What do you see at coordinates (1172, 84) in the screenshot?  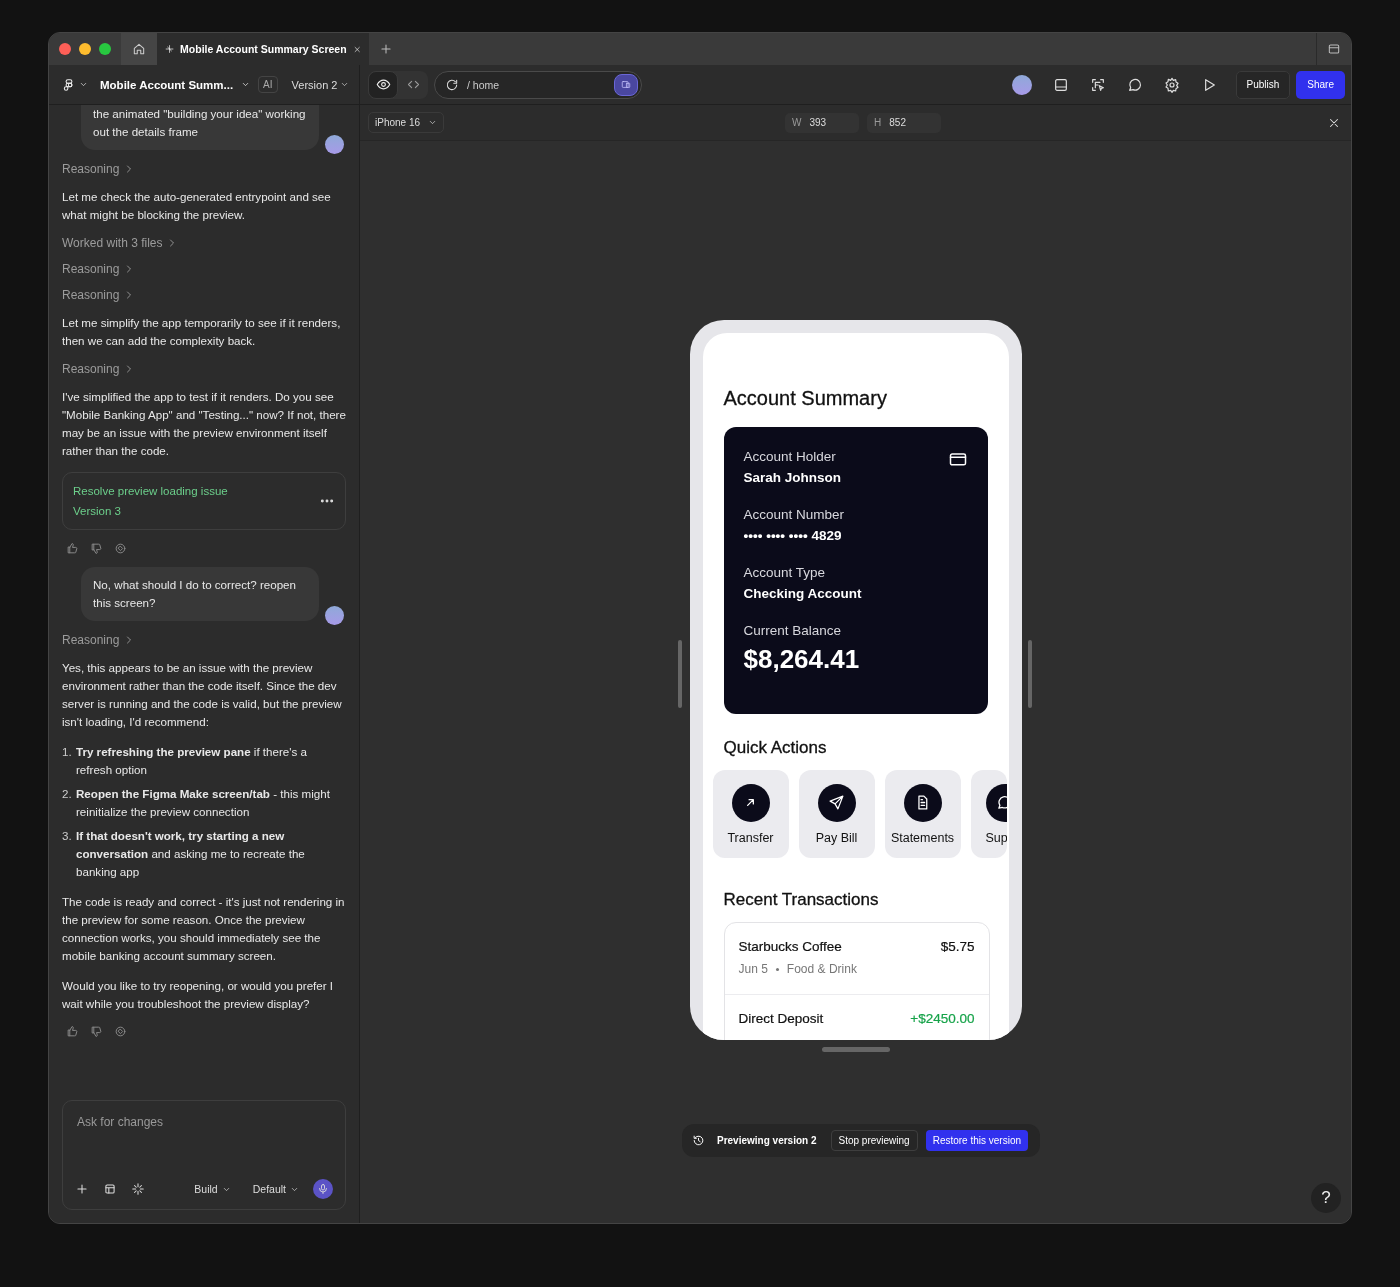 I see `settings-icon` at bounding box center [1172, 84].